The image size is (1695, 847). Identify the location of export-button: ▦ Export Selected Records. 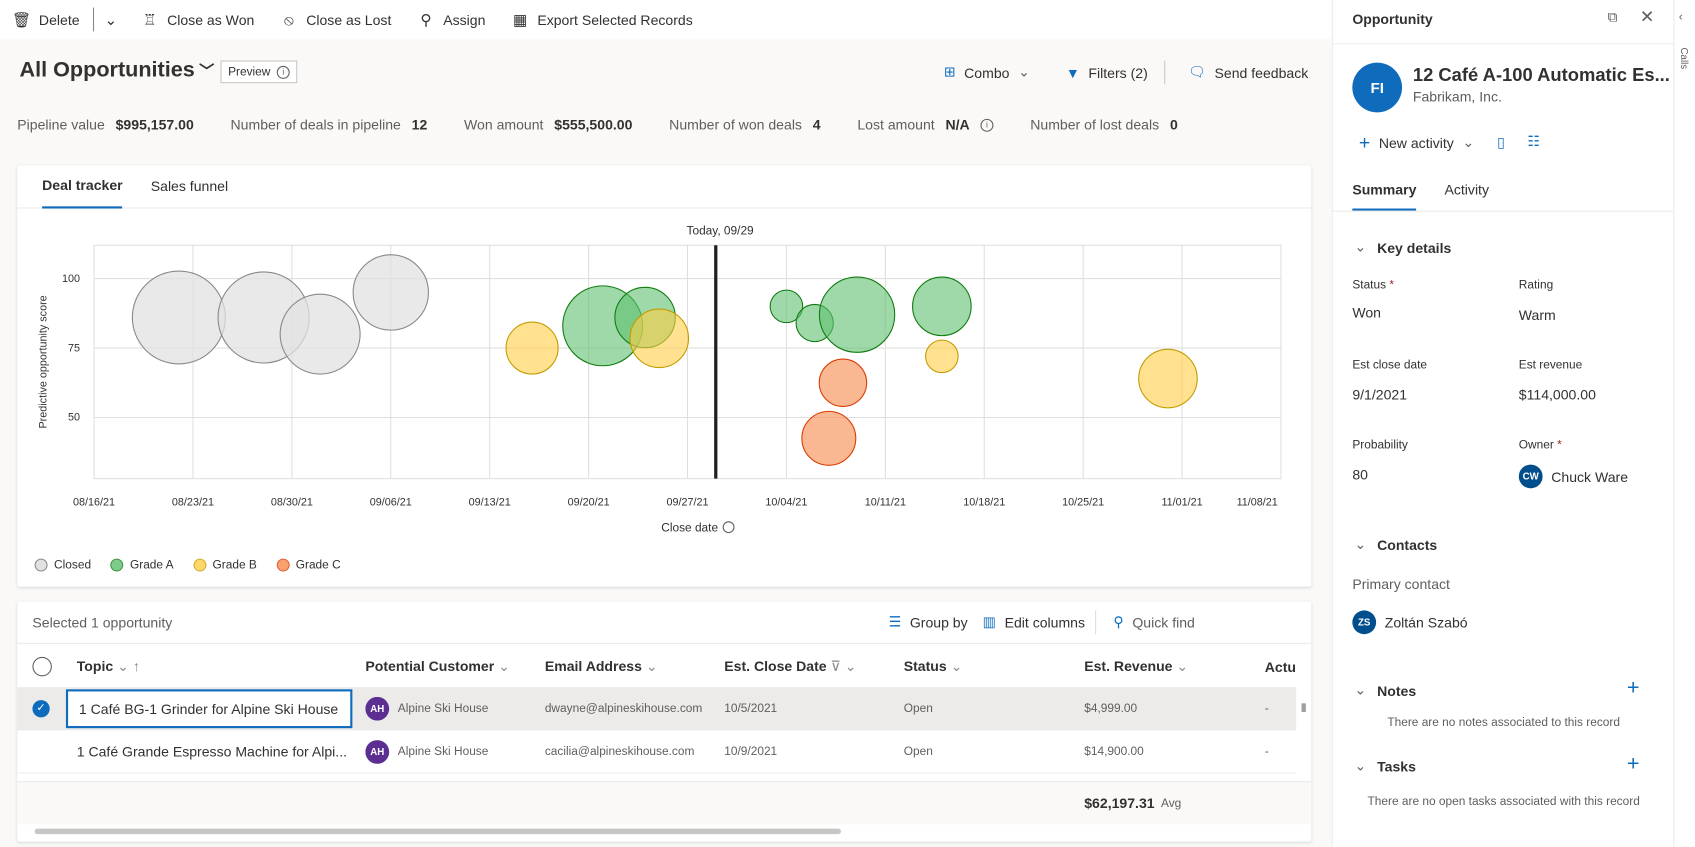
(601, 19).